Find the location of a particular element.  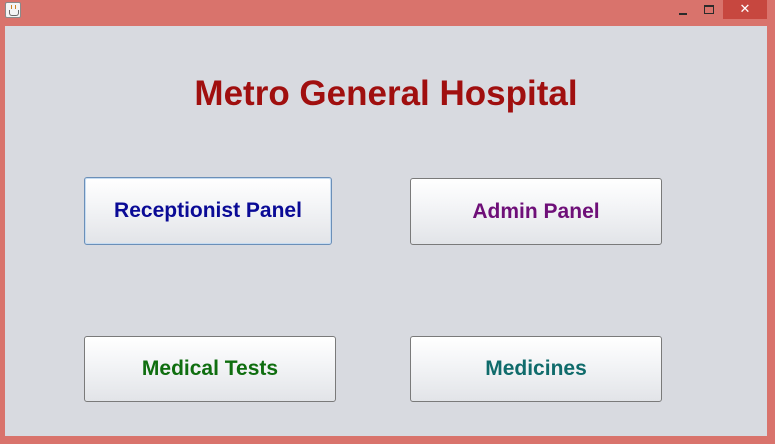

medical-tests-button: Medical Tests is located at coordinates (210, 369).